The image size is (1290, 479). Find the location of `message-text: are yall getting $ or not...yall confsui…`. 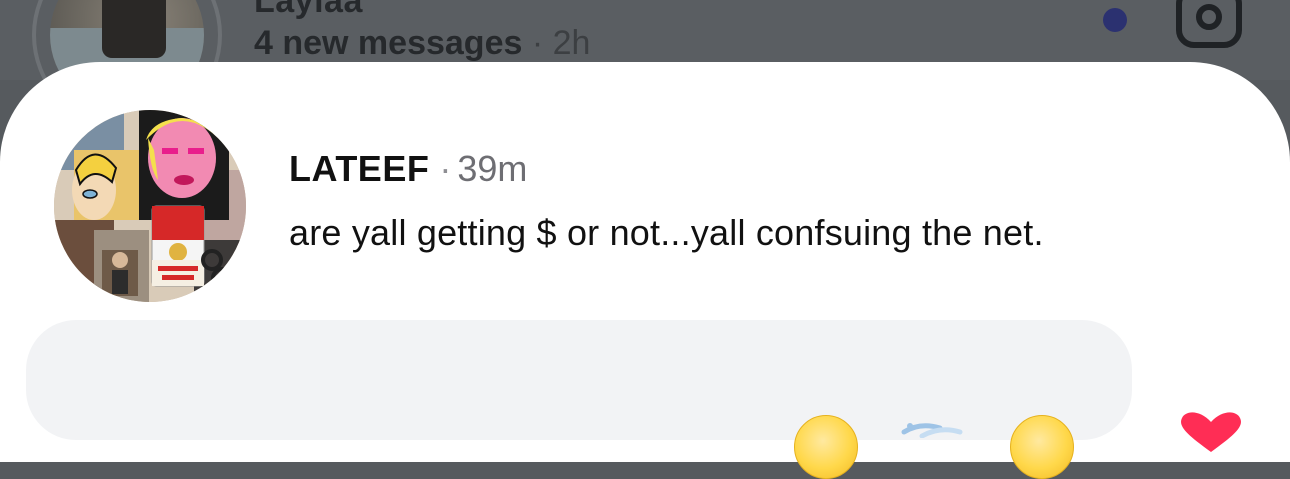

message-text: are yall getting $ or not...yall confsui… is located at coordinates (666, 232).